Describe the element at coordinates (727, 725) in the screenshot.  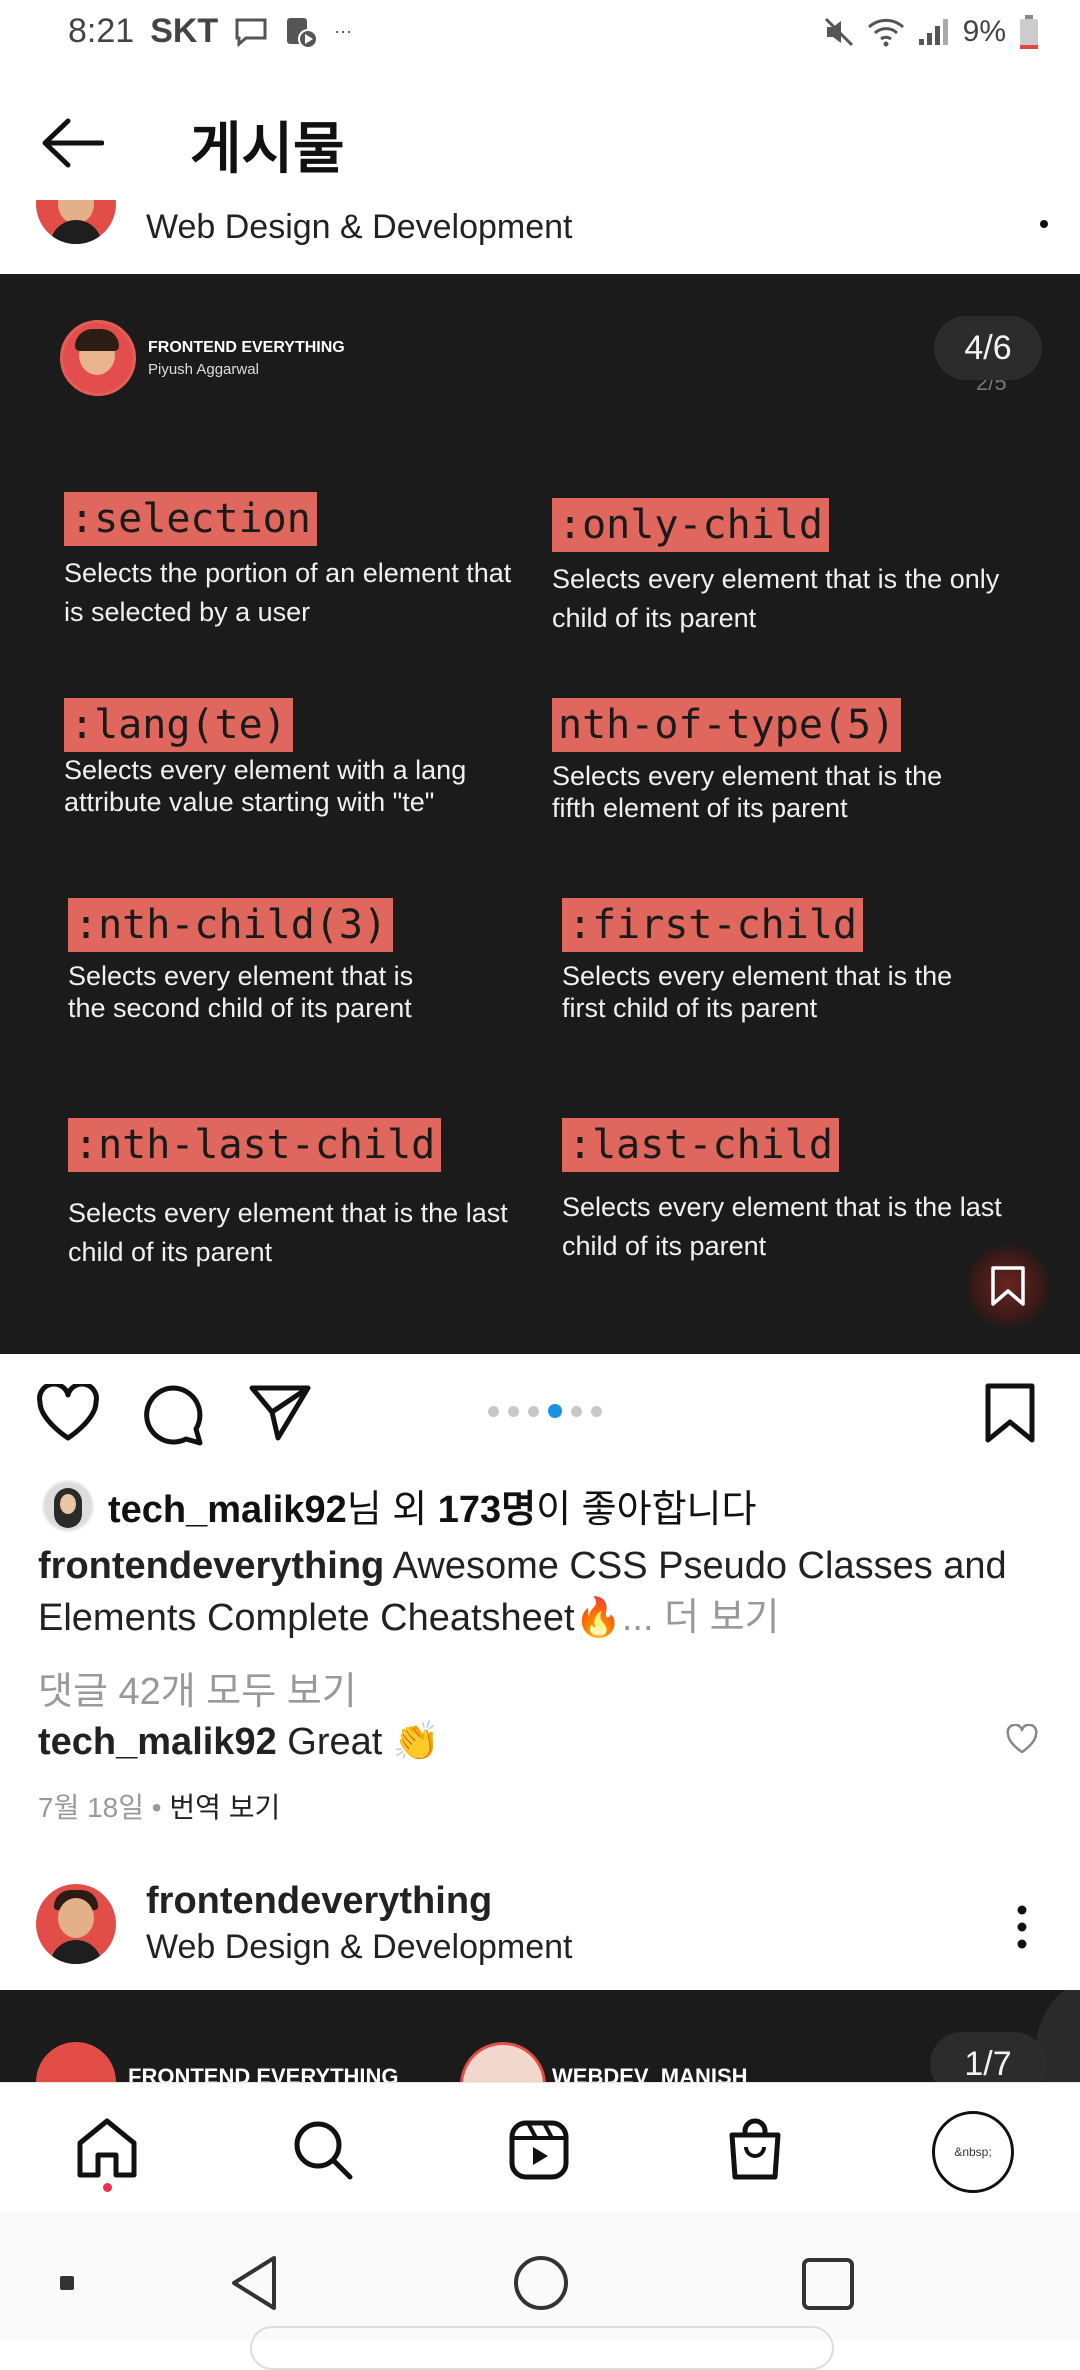
I see `item-code: nth-of-type(5)` at that location.